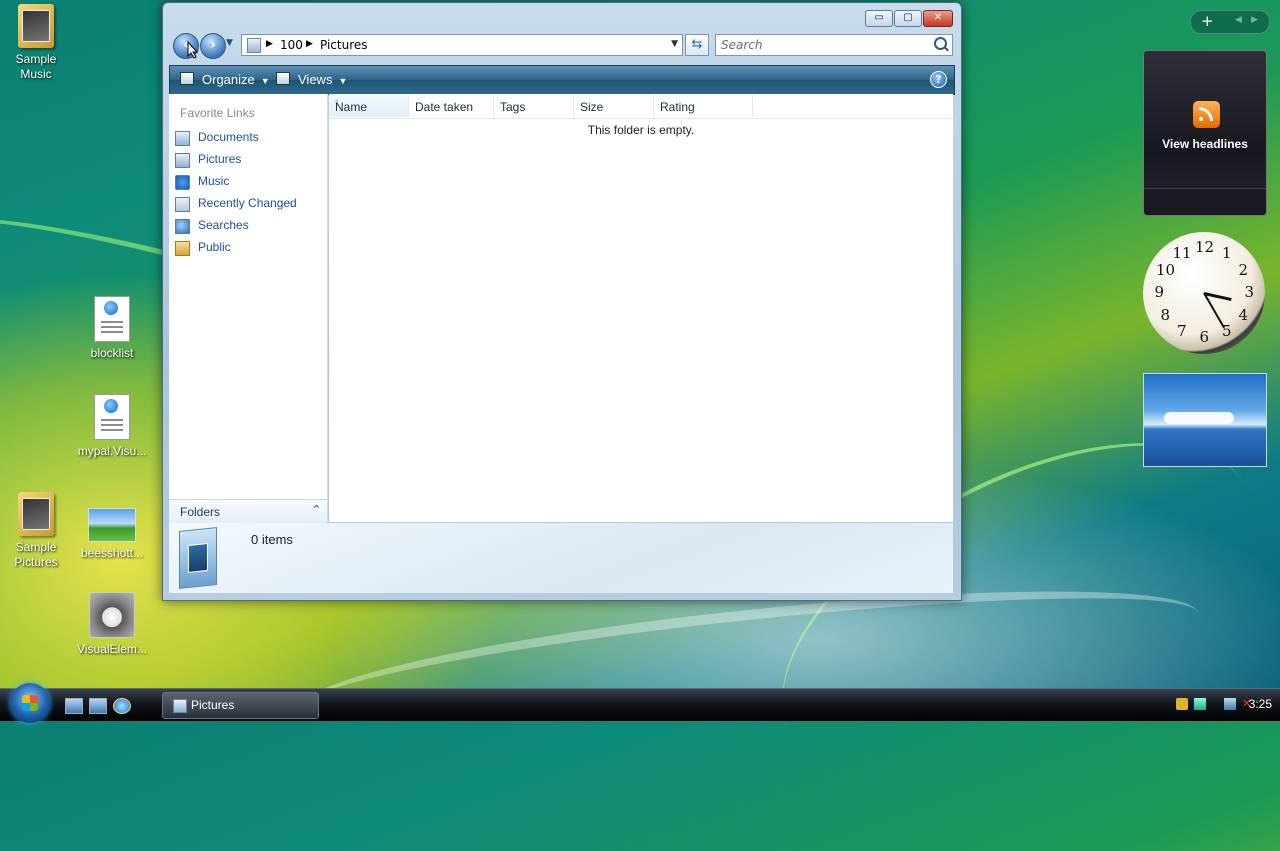 This screenshot has width=1280, height=851. Describe the element at coordinates (98, 706) in the screenshot. I see `switch-windows-icon` at that location.